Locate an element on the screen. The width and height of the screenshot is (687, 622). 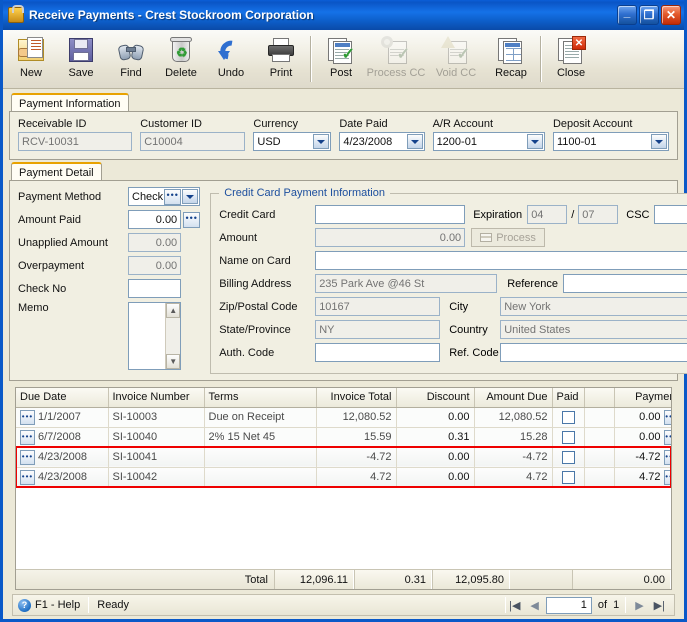
memo-textarea: ▲ ▼ is located at coordinates (155, 336).